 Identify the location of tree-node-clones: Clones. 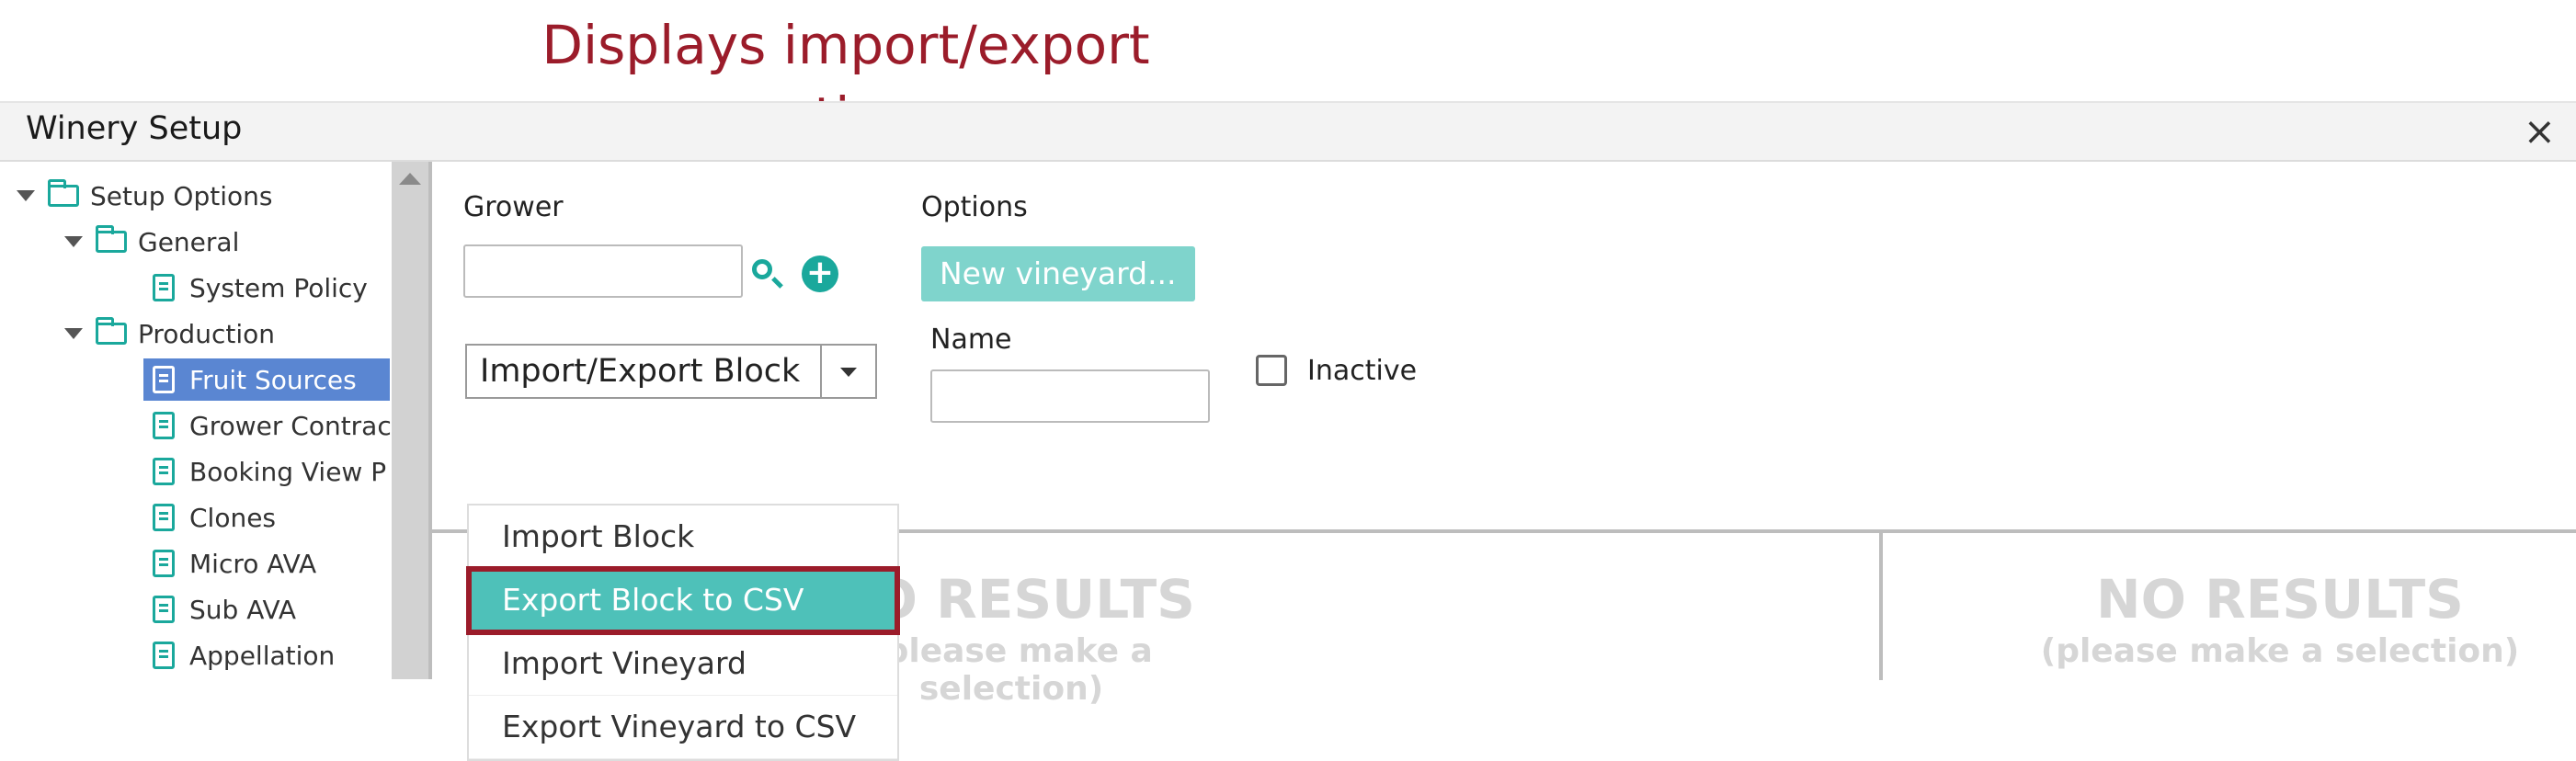
(214, 517).